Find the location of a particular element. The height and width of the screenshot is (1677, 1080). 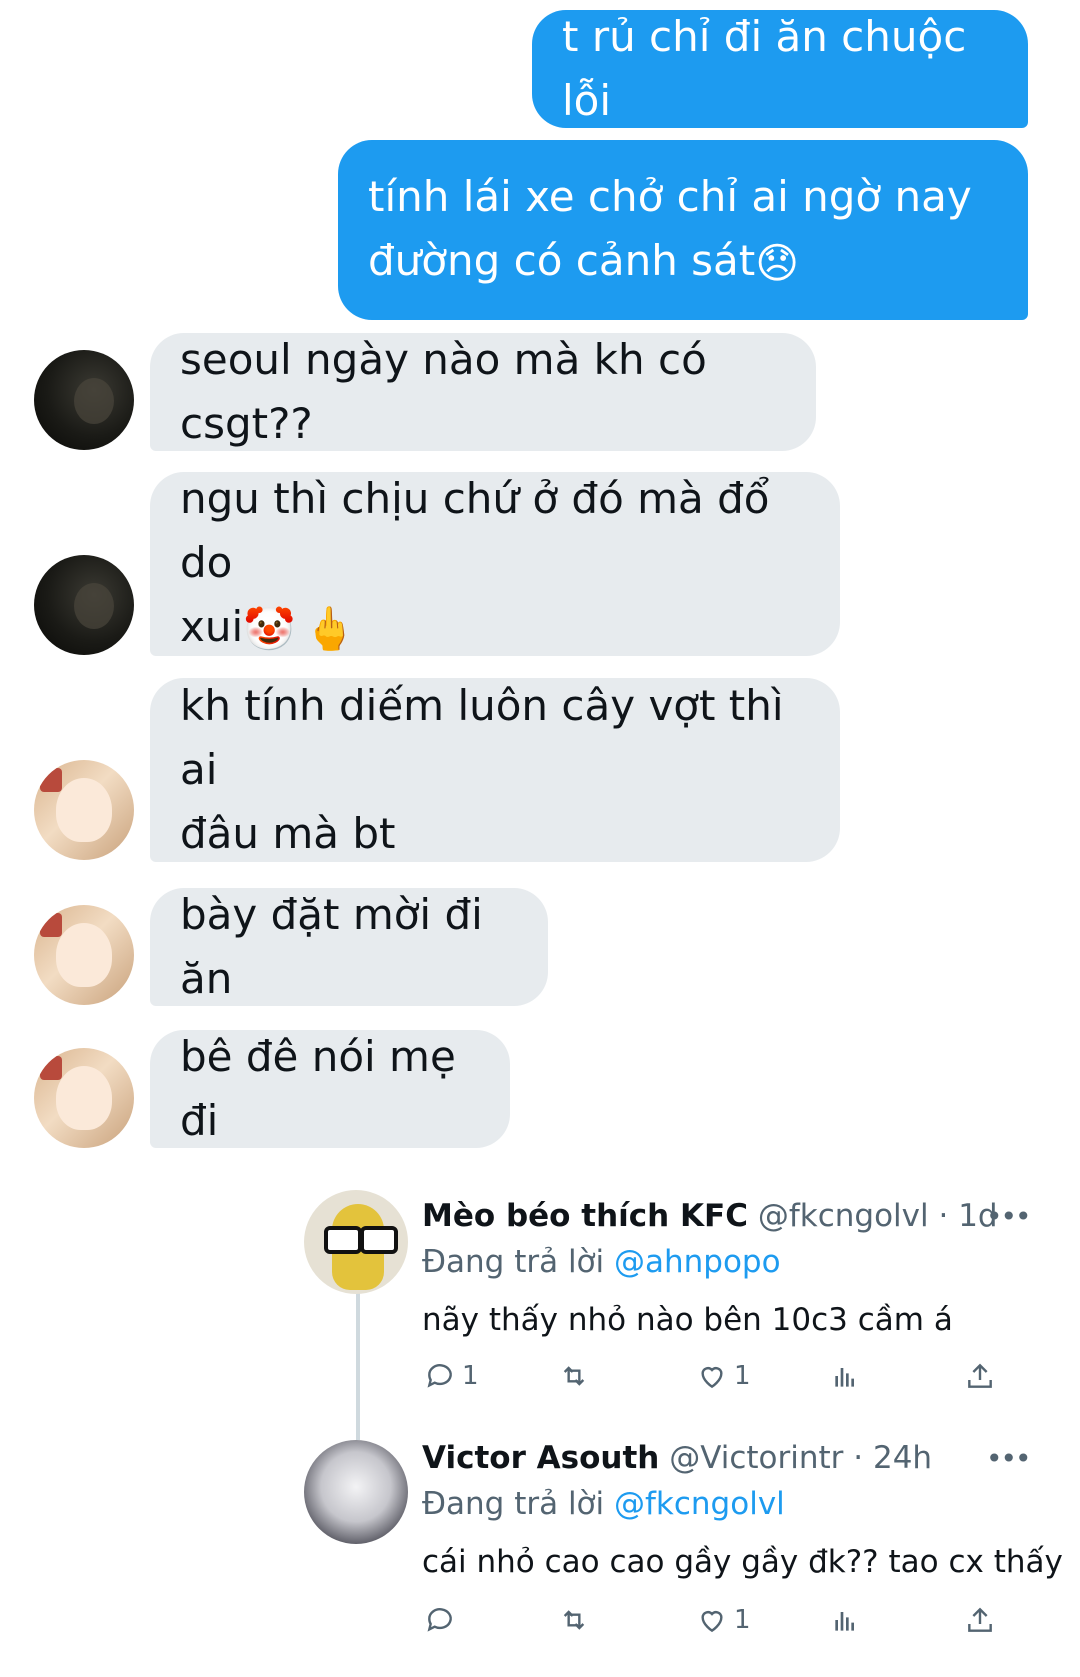

disappointed-face-emoji: 😞 is located at coordinates (777, 263).